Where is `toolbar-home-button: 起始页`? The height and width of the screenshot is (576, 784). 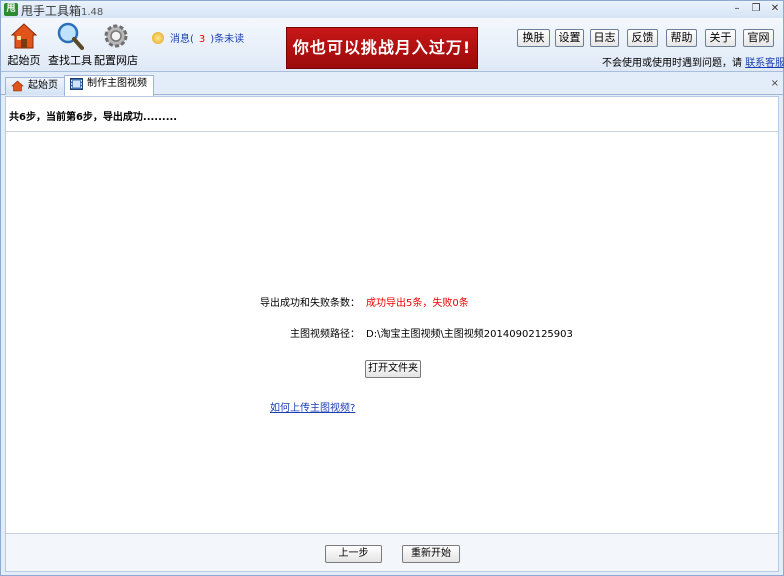
toolbar-home-button: 起始页 is located at coordinates (24, 45).